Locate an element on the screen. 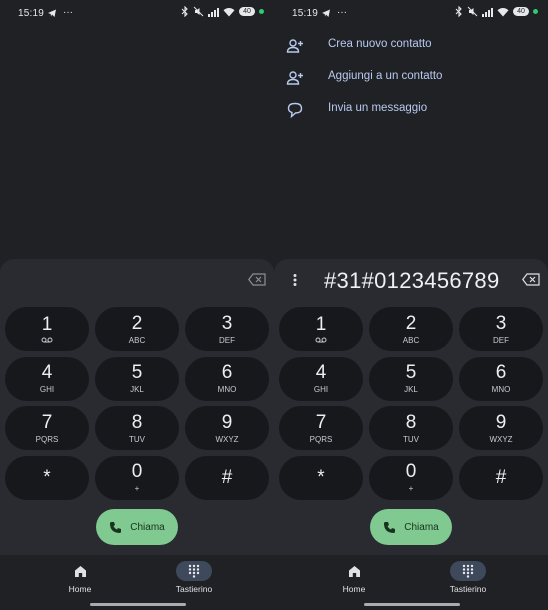 Image resolution: width=548 pixels, height=610 pixels. add-to-contact-item: Aggiungi a un contatto is located at coordinates (411, 78).